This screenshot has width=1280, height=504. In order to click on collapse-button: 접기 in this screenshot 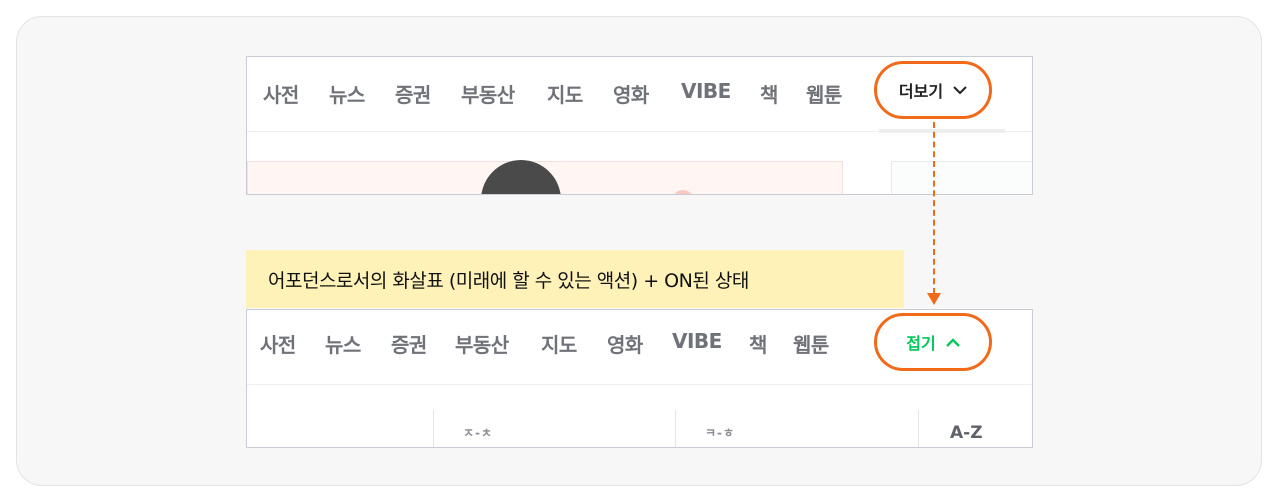, I will do `click(933, 342)`.